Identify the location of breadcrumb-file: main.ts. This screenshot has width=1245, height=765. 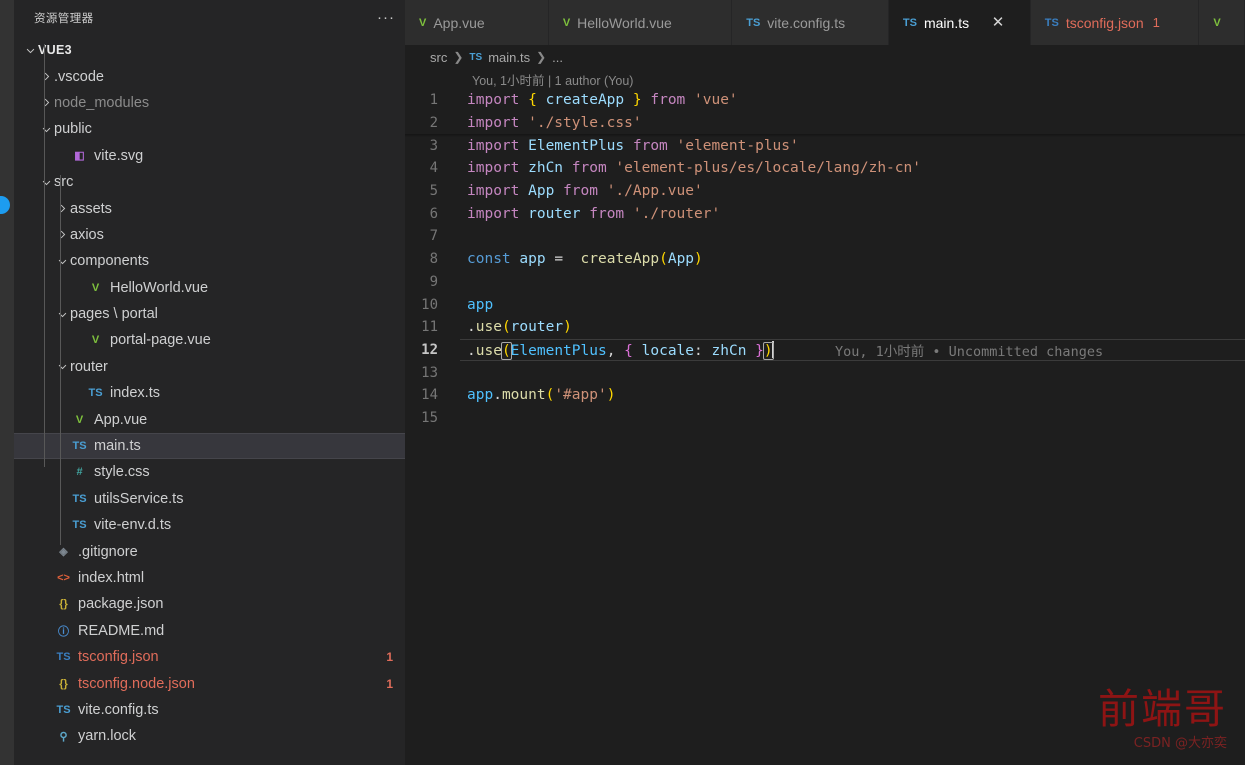
(509, 57).